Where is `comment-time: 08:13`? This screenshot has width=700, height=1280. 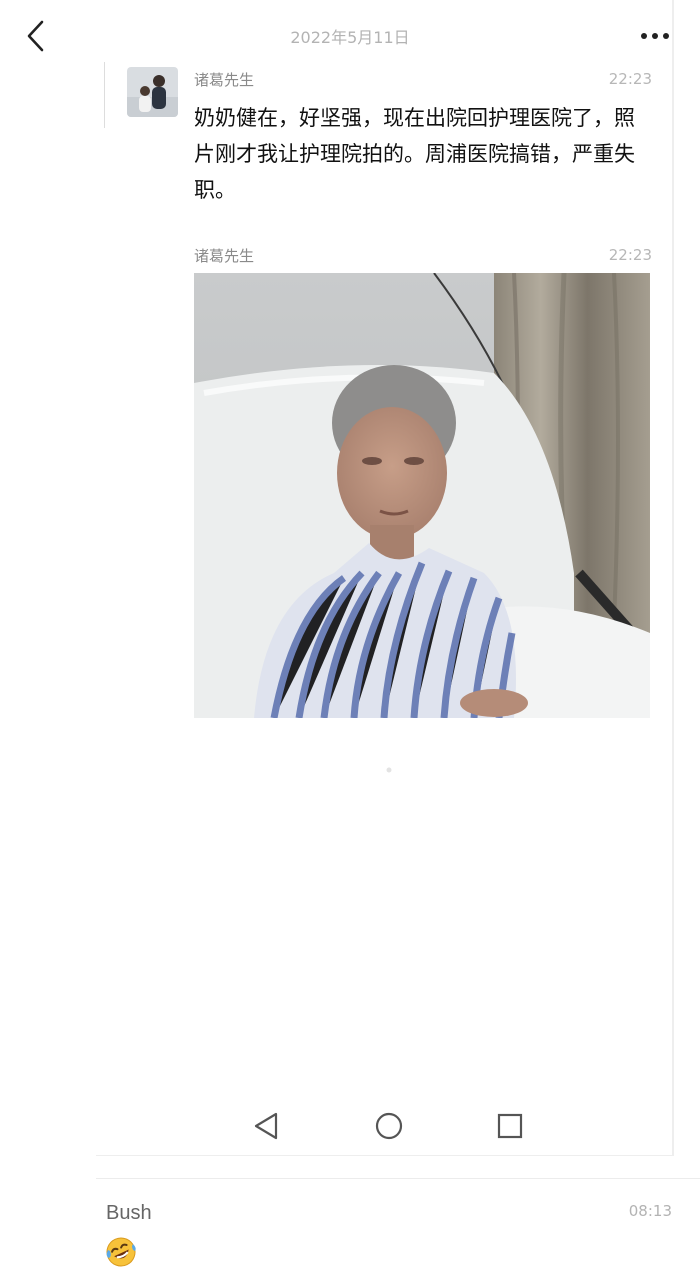
comment-time: 08:13 is located at coordinates (650, 1211).